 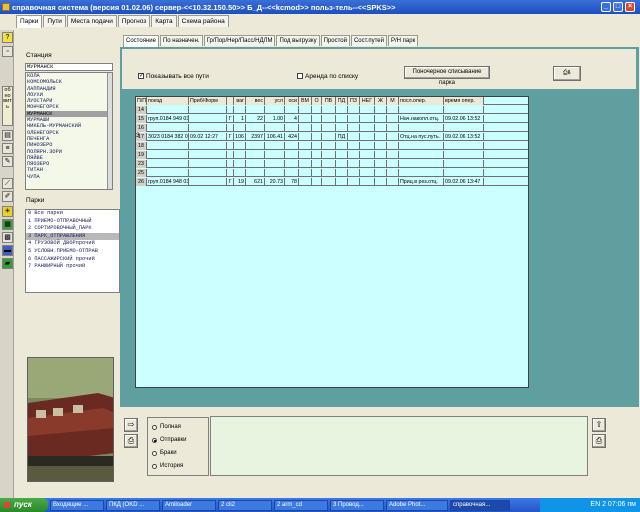 What do you see at coordinates (72, 252) in the screenshot?
I see `park-item: 5 УСЛОВН.ПРИЕМО-ОТПРАВ` at bounding box center [72, 252].